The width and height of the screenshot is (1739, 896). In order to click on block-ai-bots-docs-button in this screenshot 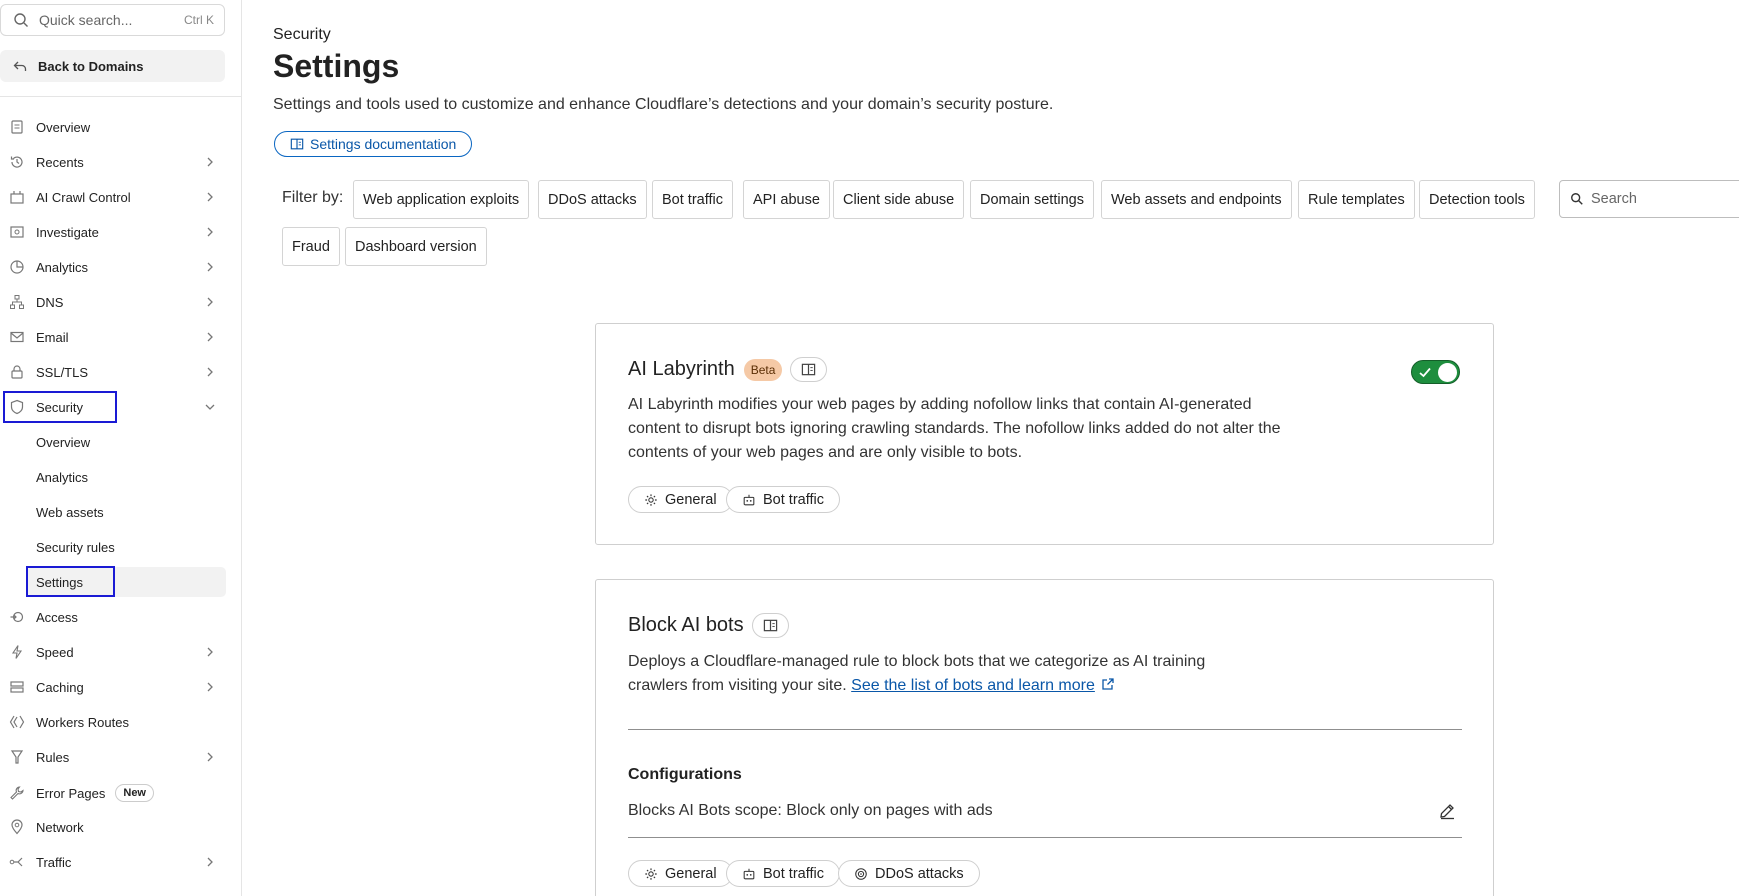, I will do `click(770, 625)`.